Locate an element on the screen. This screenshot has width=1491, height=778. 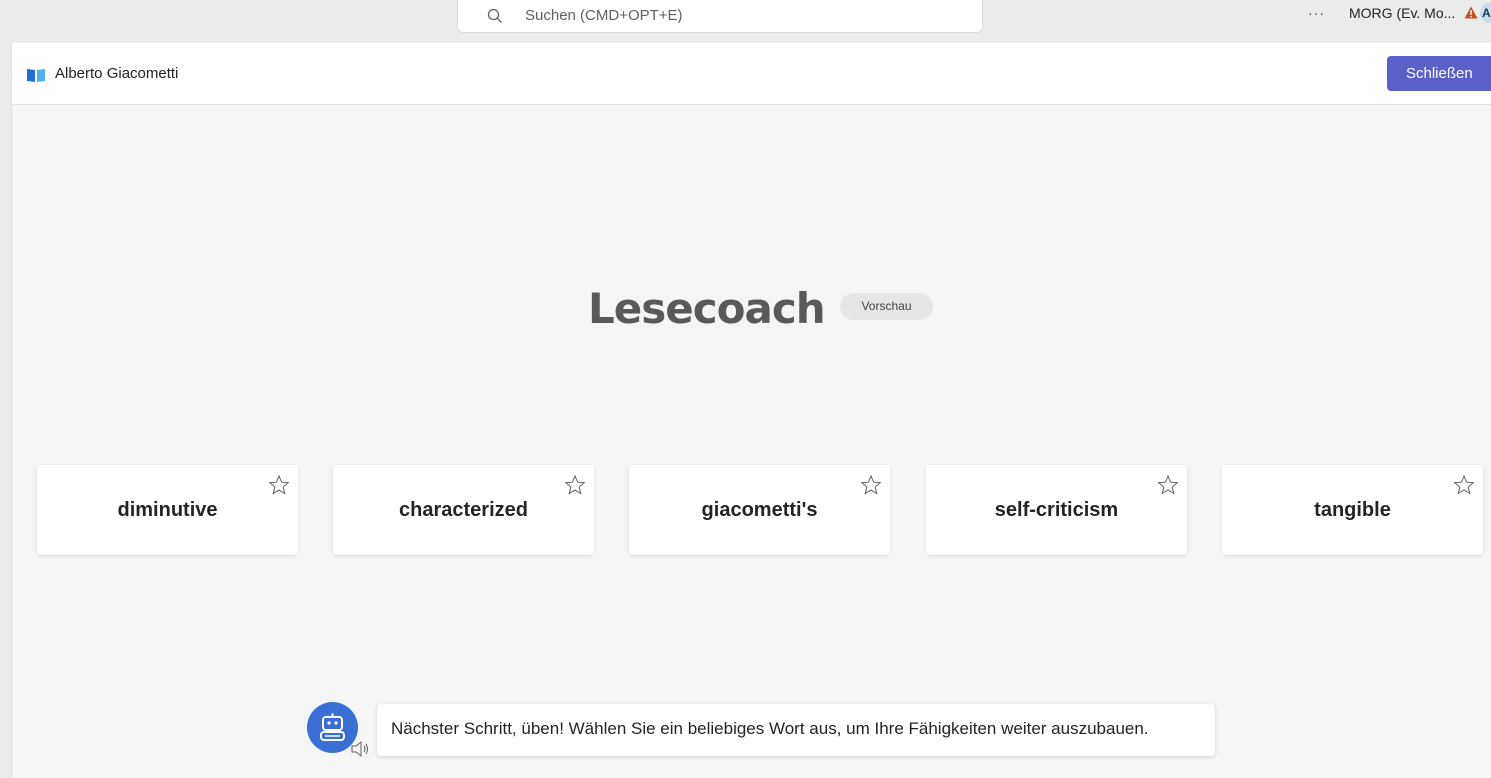
top-bar: Suchen (CMD+OPT+E) ··· MORG (Ev. Mo... A is located at coordinates (745, 21).